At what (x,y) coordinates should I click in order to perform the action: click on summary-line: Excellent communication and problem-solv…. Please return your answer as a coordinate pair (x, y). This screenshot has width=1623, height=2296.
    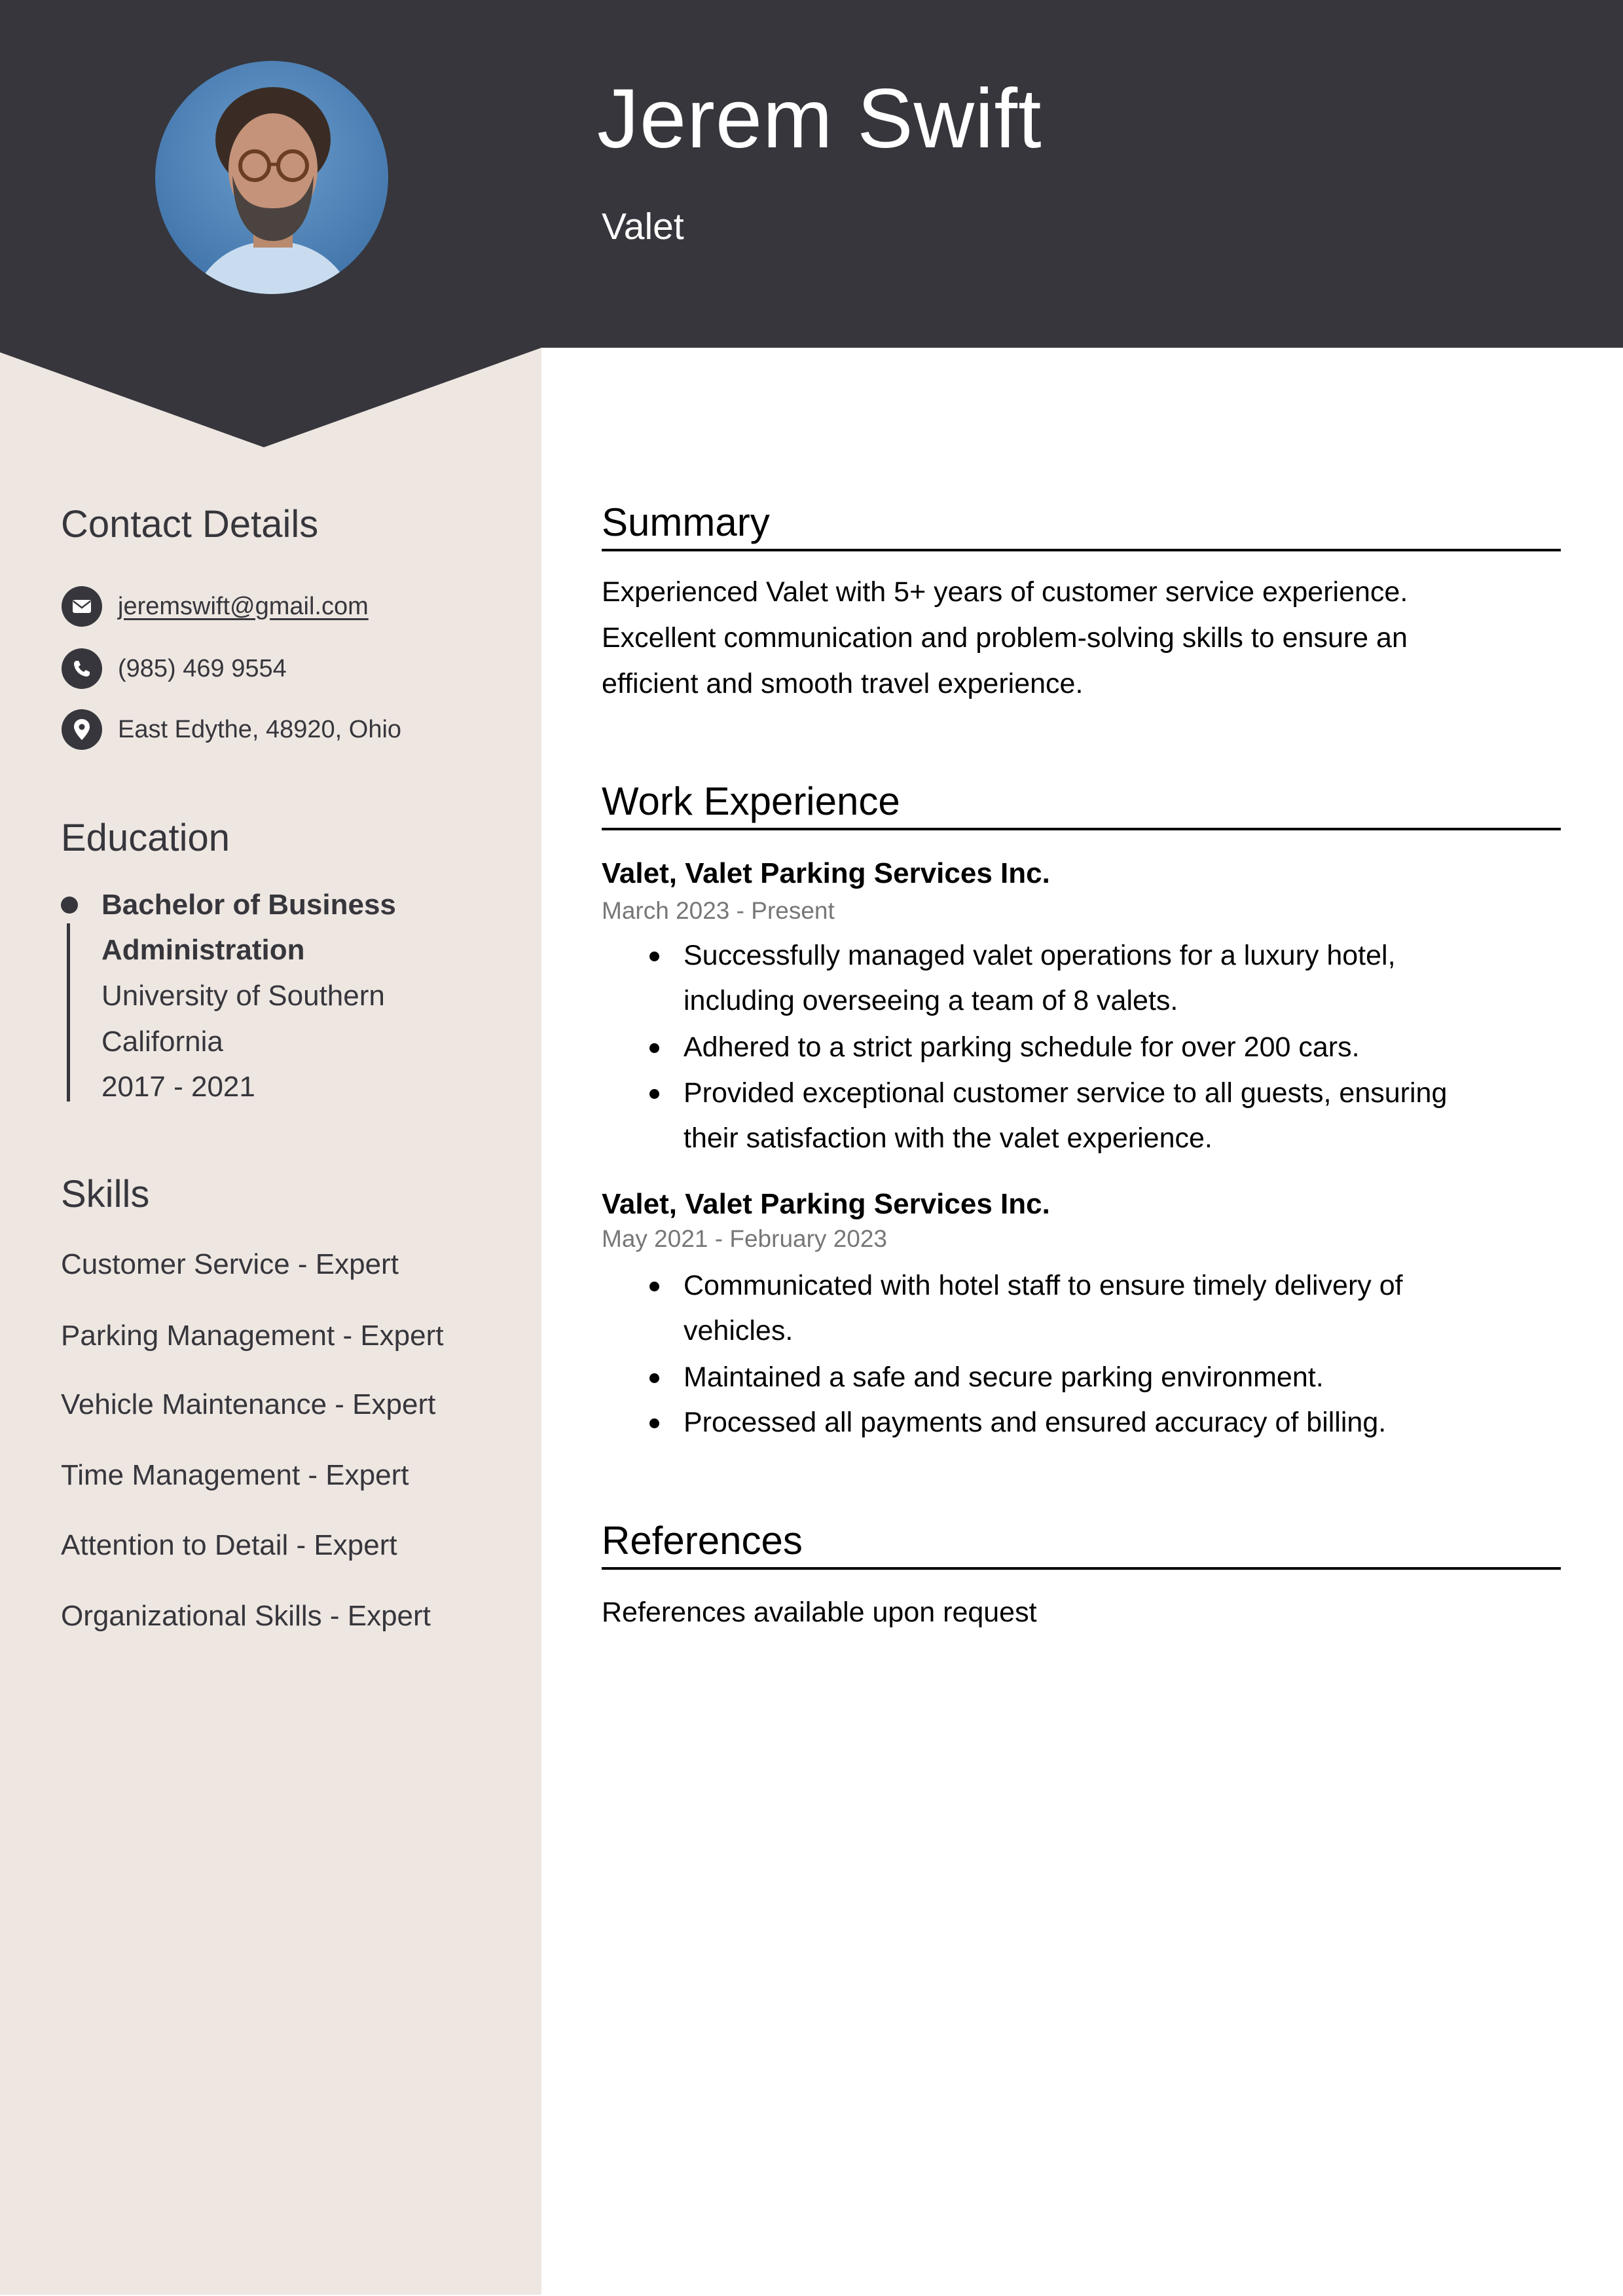
    Looking at the image, I should click on (1005, 638).